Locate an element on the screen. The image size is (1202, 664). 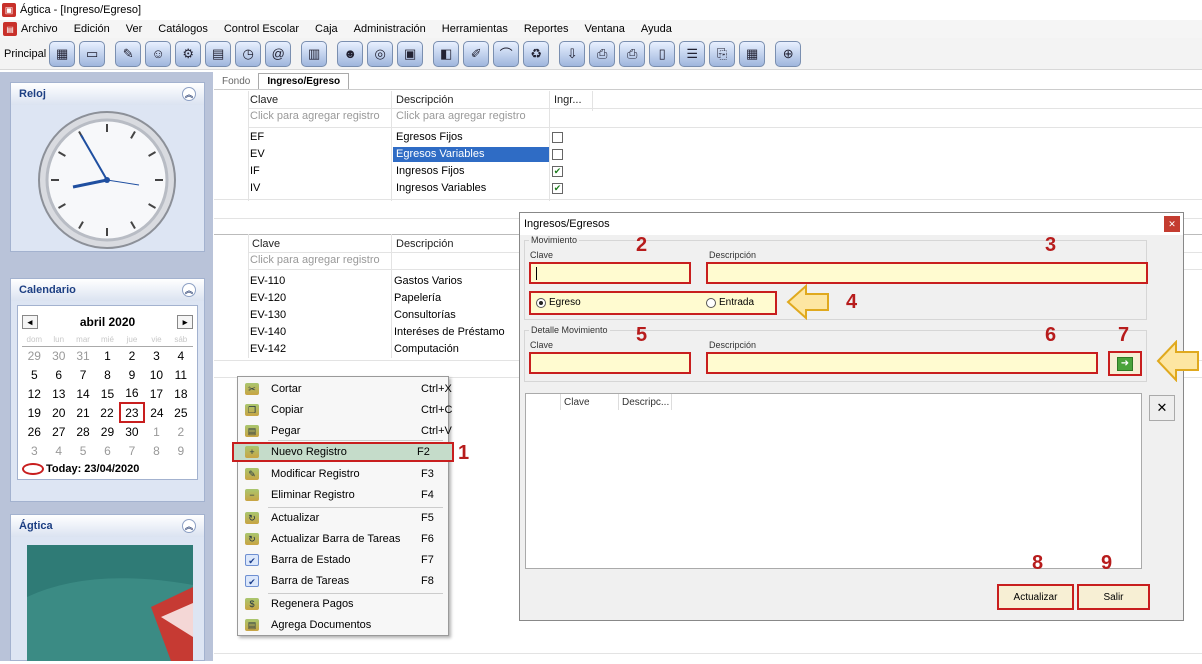
calendar-day: 2 is located at coordinates (181, 431).